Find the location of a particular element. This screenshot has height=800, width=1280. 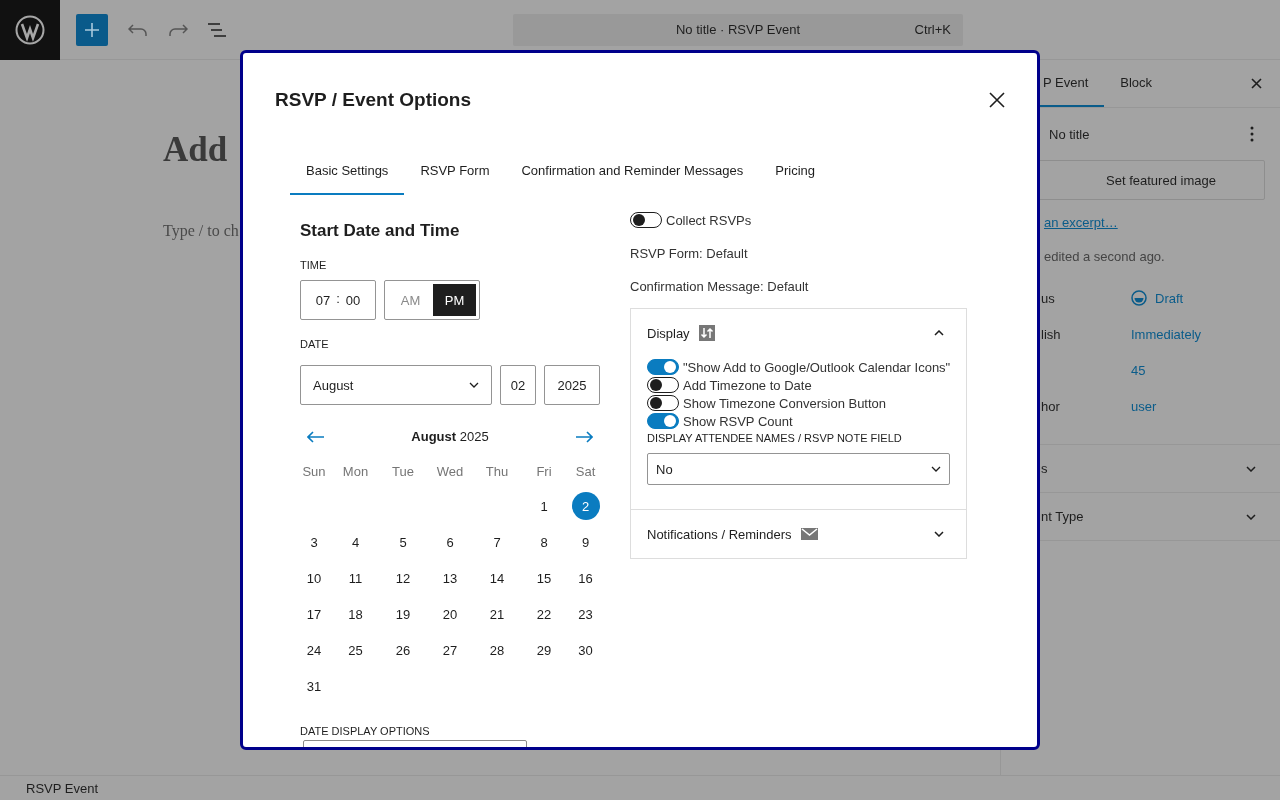

weekday-label: Wed is located at coordinates (450, 472).